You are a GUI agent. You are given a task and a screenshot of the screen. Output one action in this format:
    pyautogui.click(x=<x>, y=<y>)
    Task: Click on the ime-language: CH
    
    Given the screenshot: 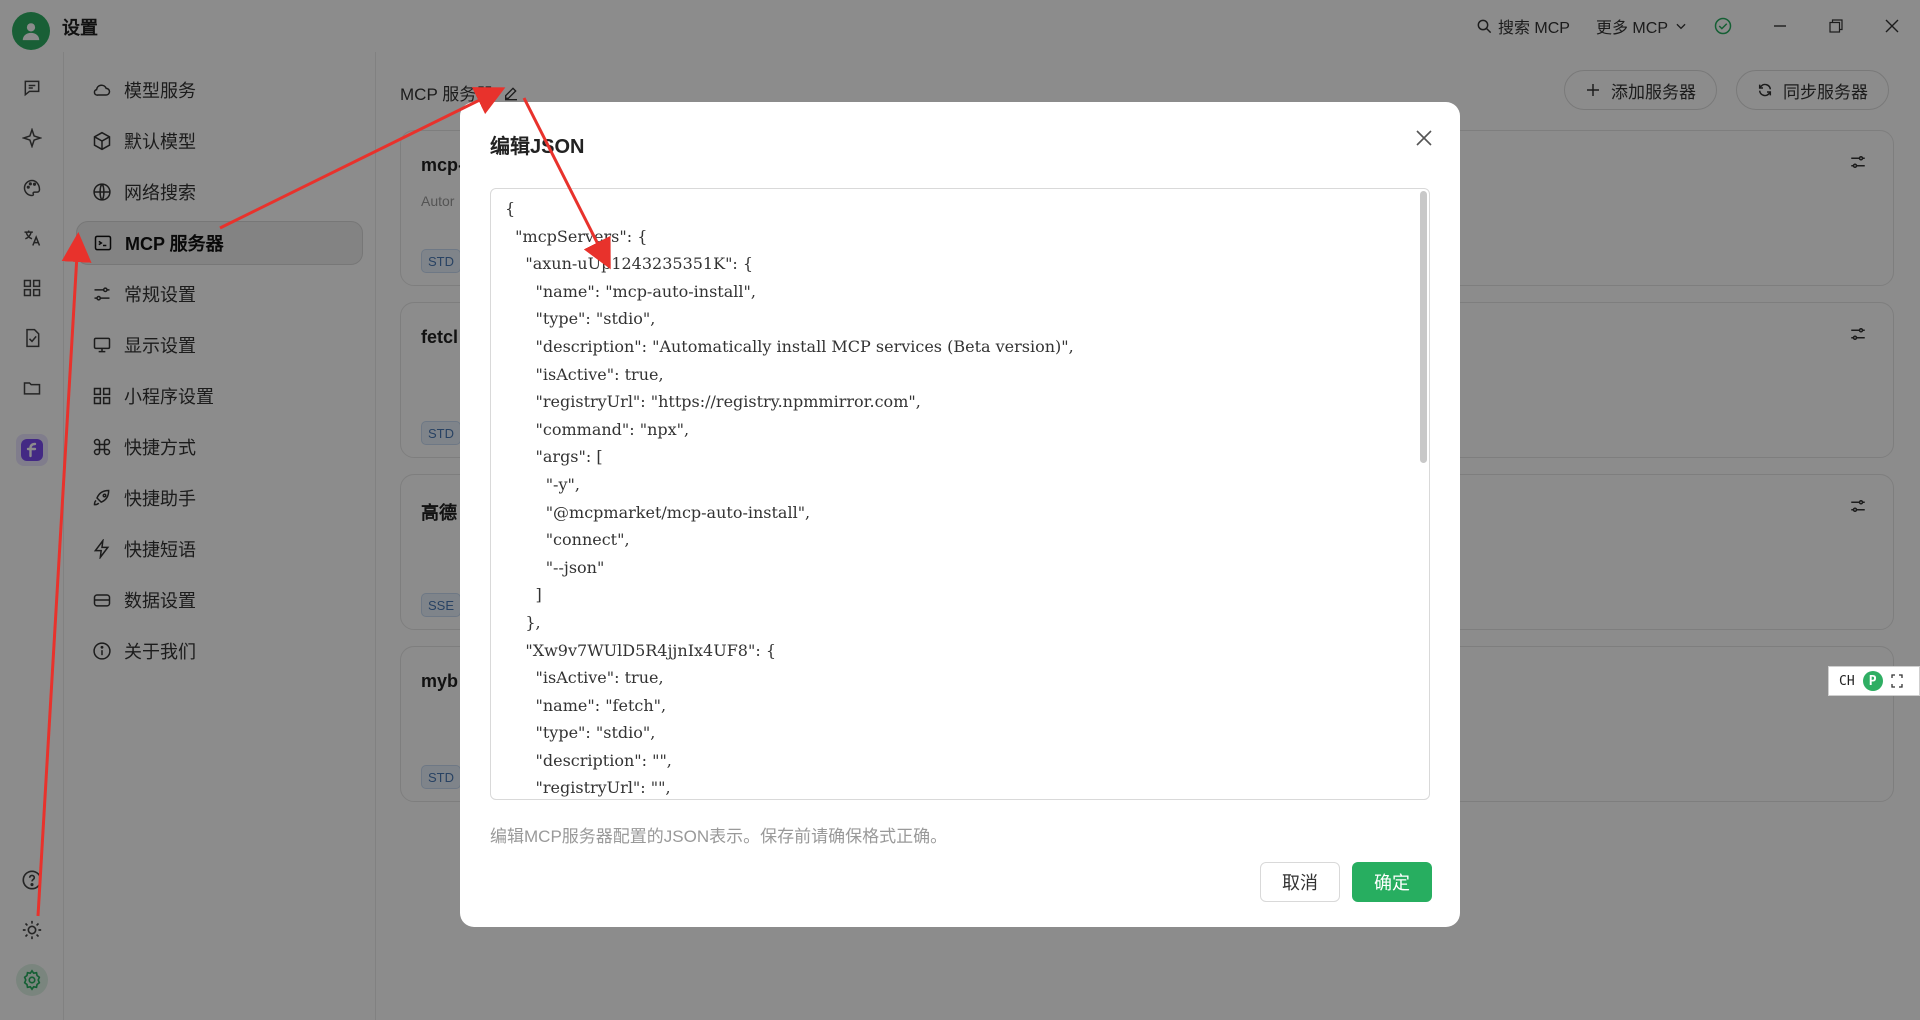 What is the action you would take?
    pyautogui.click(x=1847, y=681)
    